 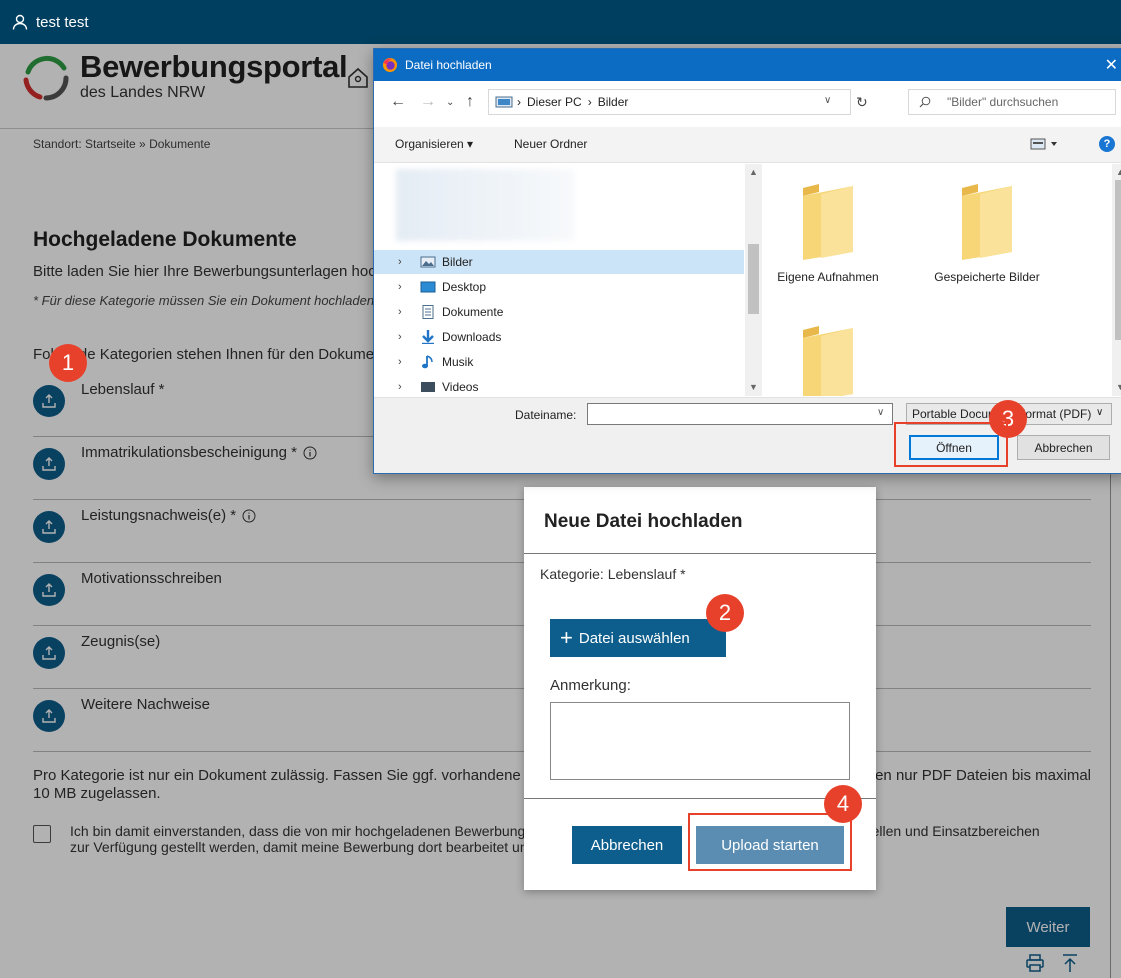 I want to click on dialog-search: "Bilder" durchsuchen, so click(x=1012, y=102).